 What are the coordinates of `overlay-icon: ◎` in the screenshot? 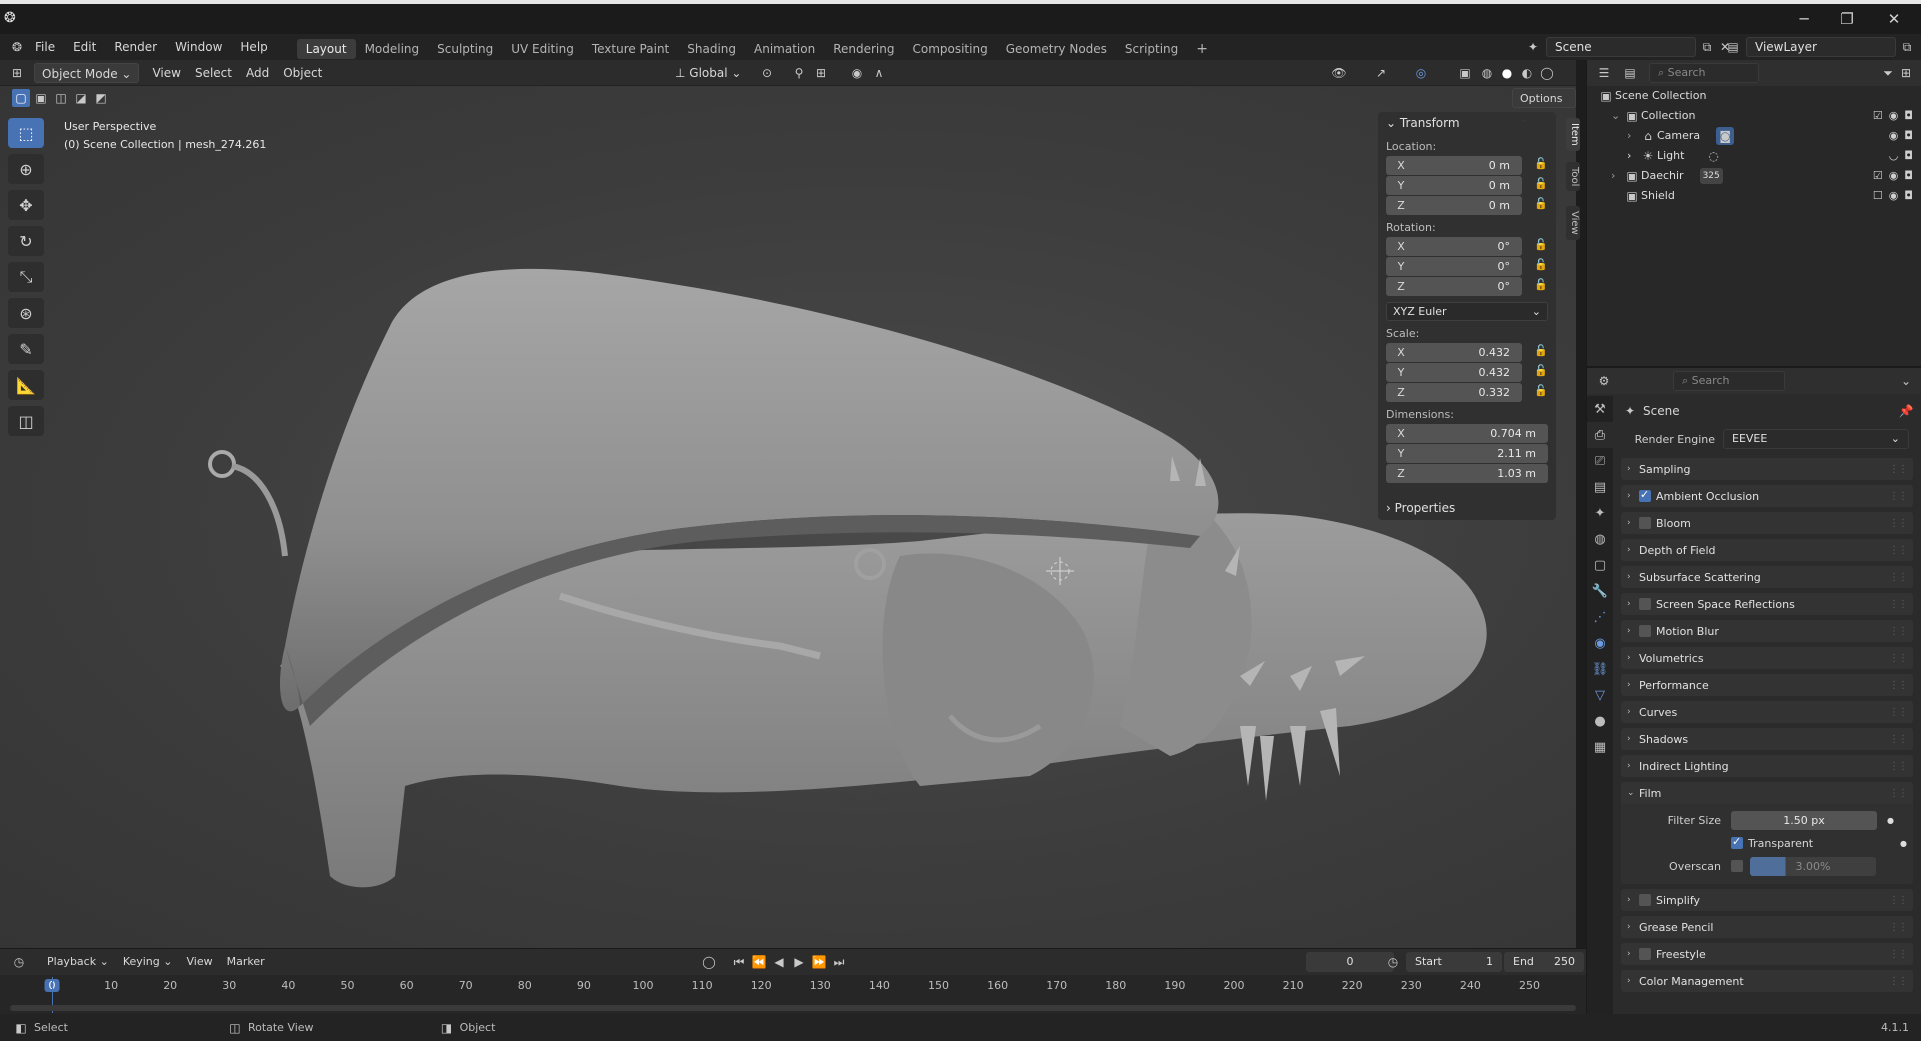 It's located at (1421, 73).